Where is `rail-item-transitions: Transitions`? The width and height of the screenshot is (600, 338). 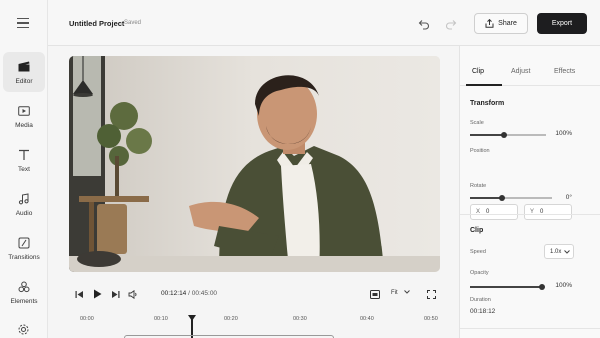
rail-item-transitions: Transitions is located at coordinates (24, 248).